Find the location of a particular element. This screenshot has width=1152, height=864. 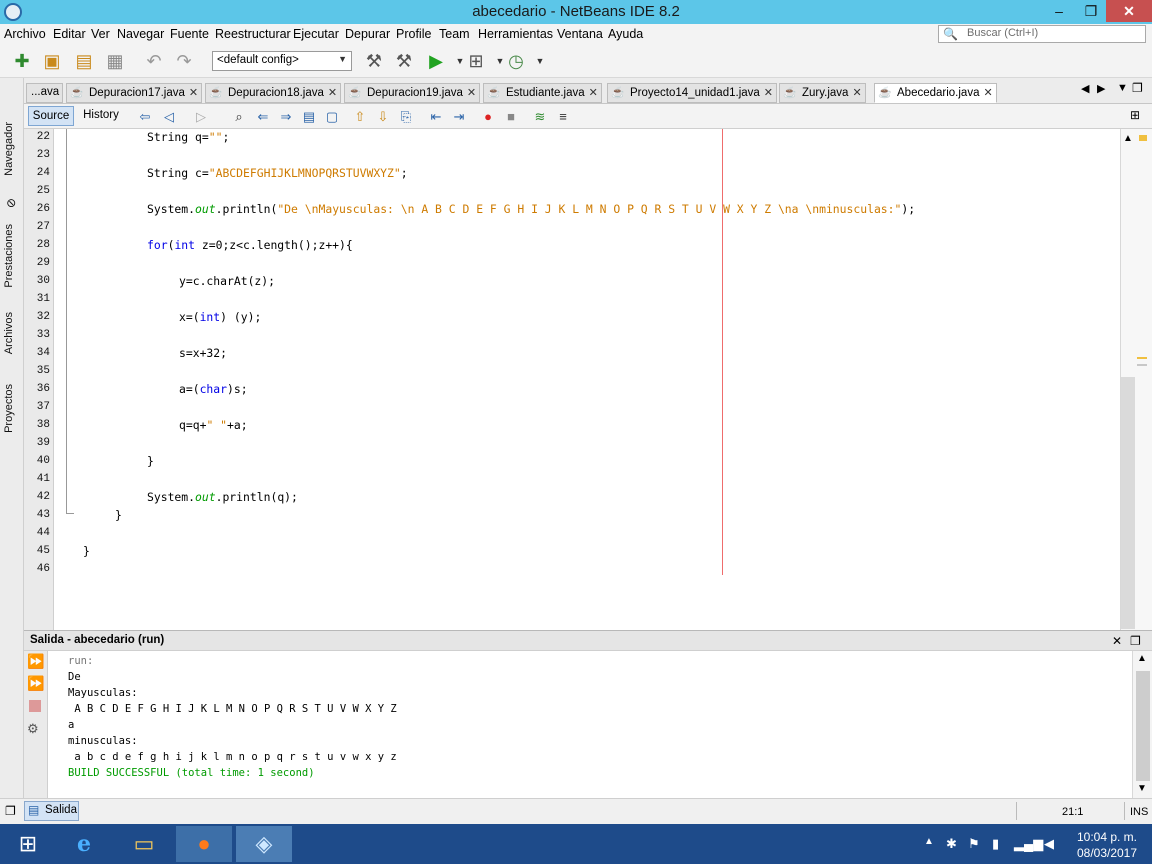

menu-ayuda: Ayuda is located at coordinates (625, 34).